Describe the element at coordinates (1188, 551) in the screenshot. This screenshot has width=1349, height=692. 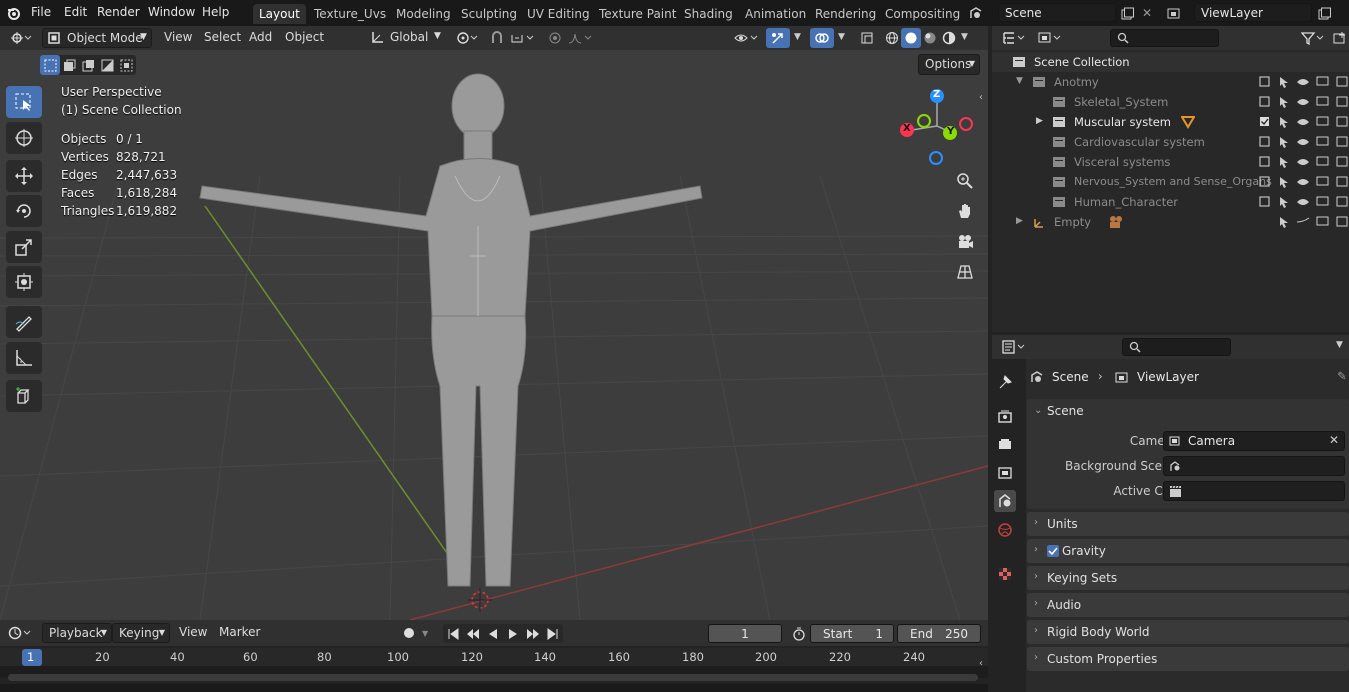
I see `panel-gravity: › Gravity` at that location.